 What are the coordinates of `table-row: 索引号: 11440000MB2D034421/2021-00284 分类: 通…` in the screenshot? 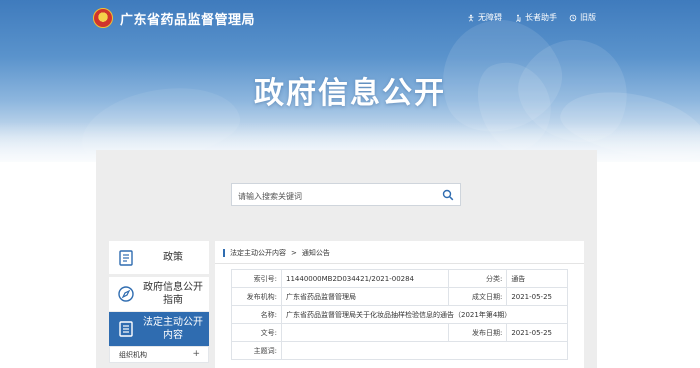 It's located at (399, 278).